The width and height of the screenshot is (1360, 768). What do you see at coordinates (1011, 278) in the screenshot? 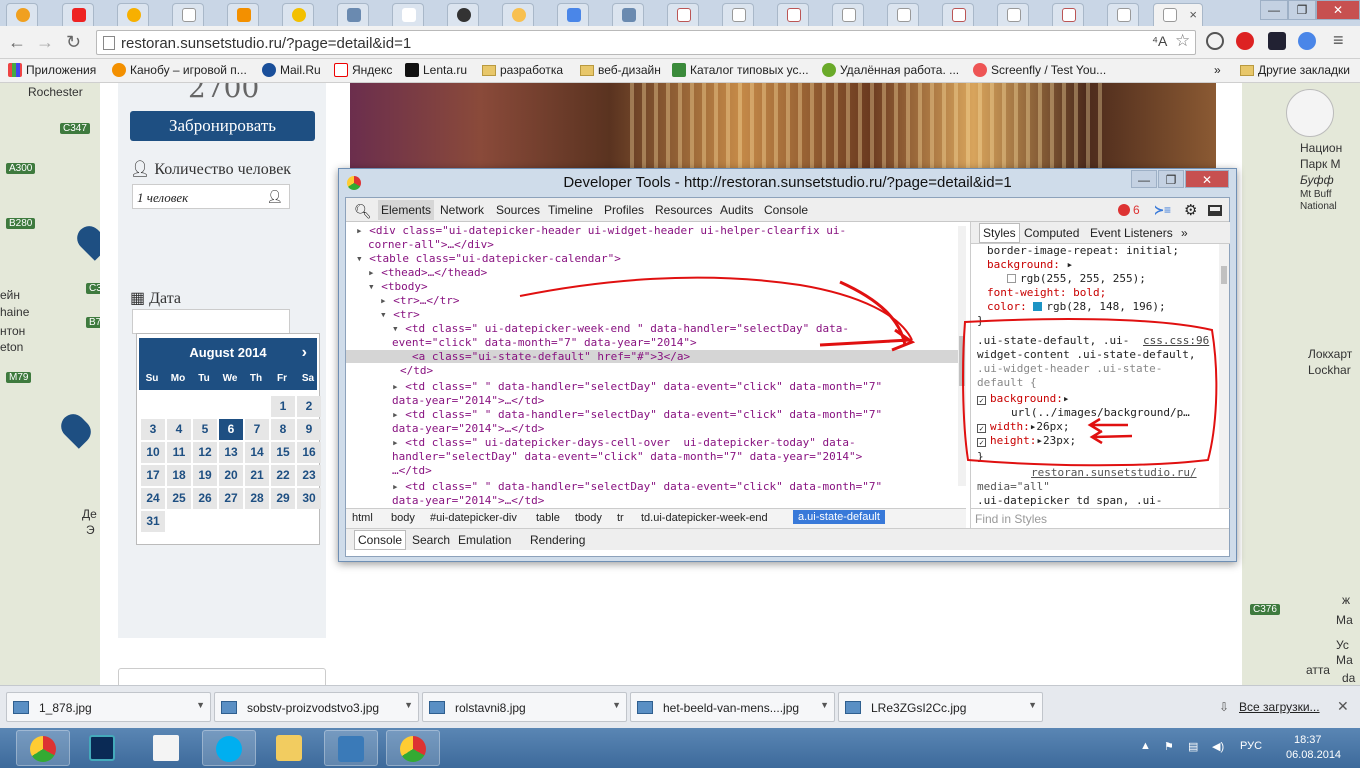
I see `color-swatch-white` at bounding box center [1011, 278].